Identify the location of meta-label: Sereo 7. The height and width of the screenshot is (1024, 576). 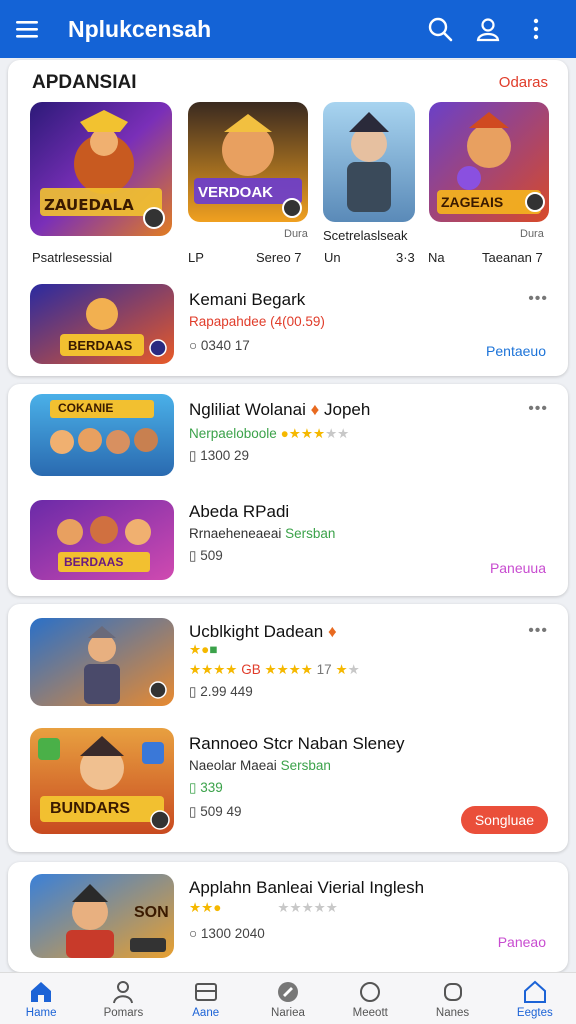
(279, 257).